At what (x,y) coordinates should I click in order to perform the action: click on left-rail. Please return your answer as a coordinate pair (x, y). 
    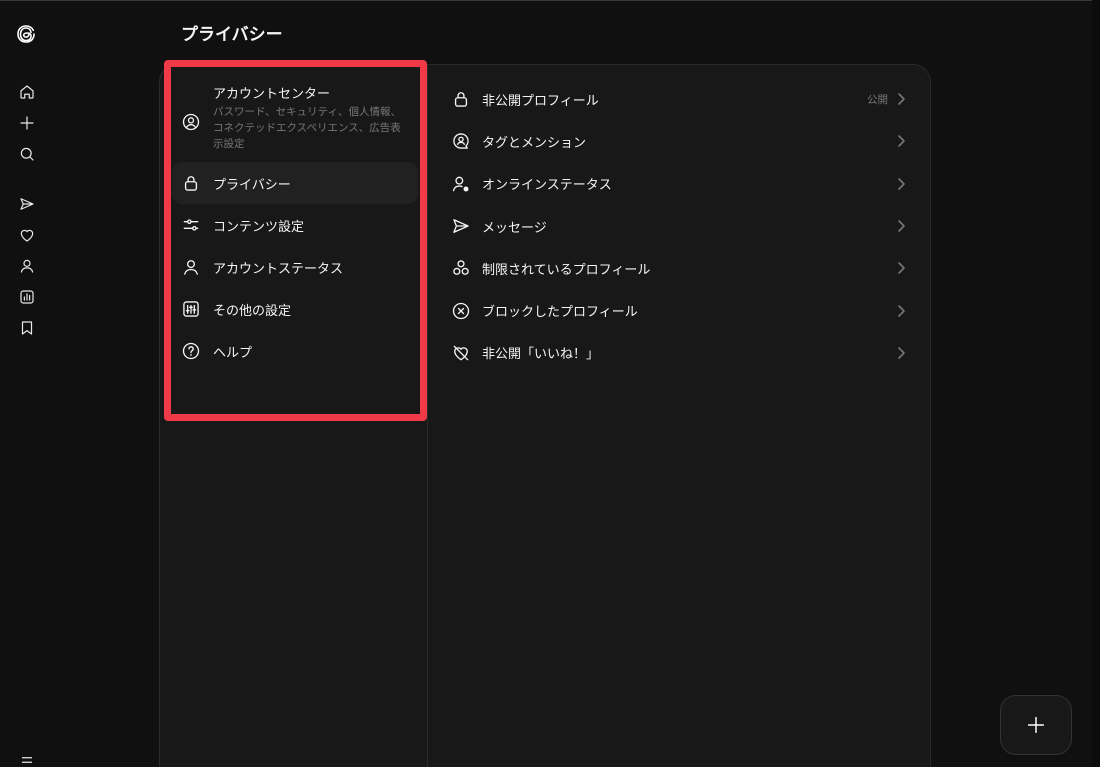
    Looking at the image, I should click on (27, 383).